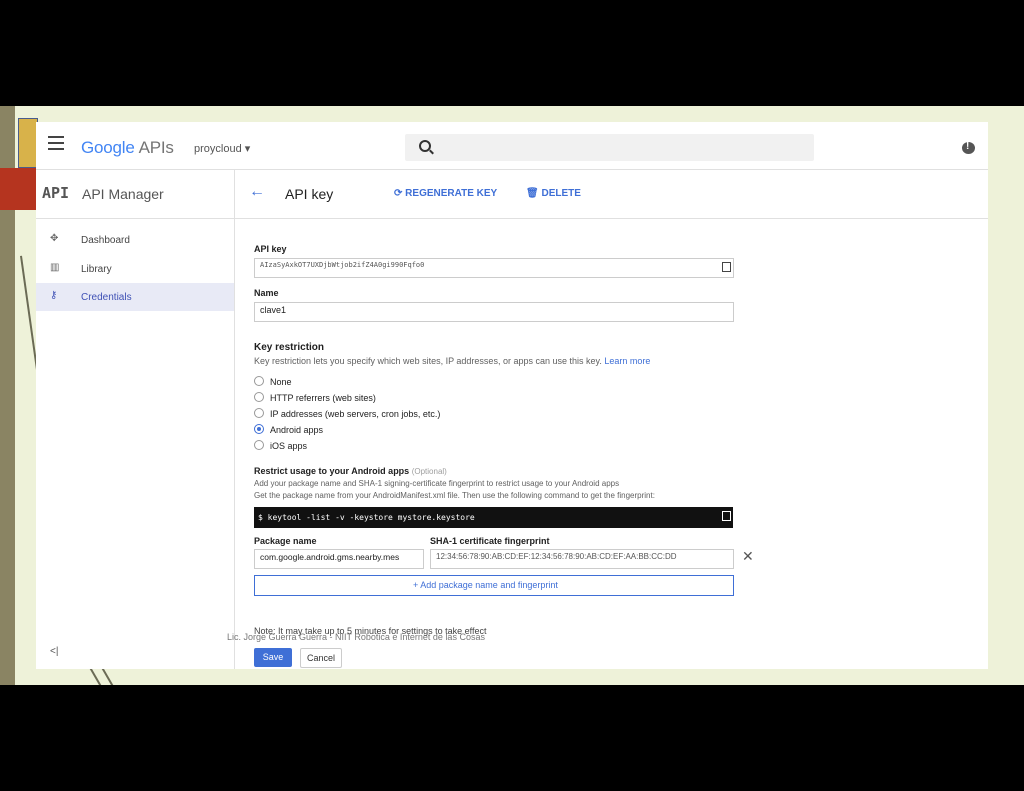  Describe the element at coordinates (611, 194) in the screenshot. I see `content-header: ← API key ⟳ REGENERATE KEY 🗑 DELETE` at that location.